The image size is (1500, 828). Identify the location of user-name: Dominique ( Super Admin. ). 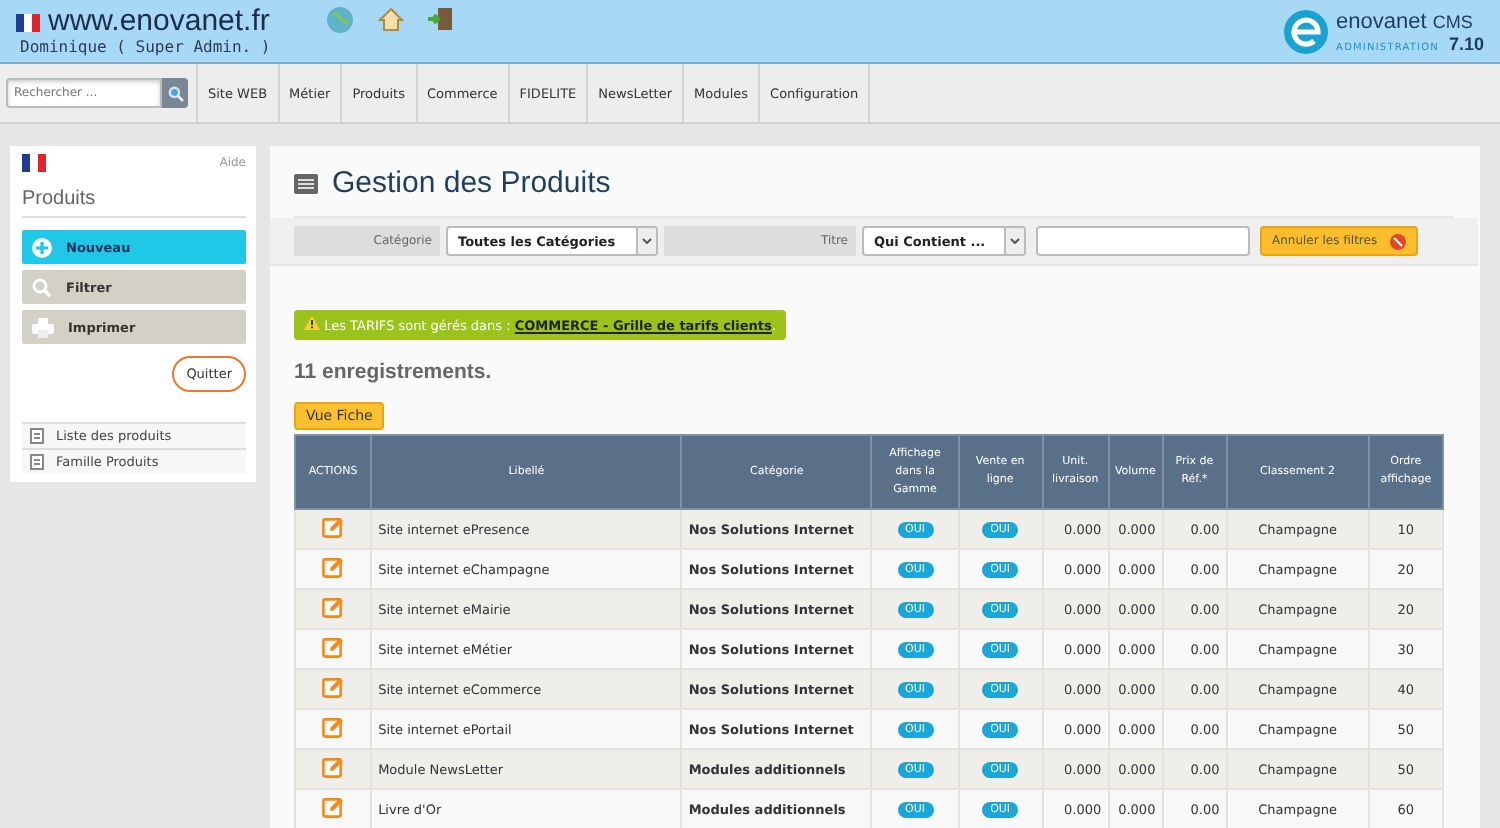
(146, 47).